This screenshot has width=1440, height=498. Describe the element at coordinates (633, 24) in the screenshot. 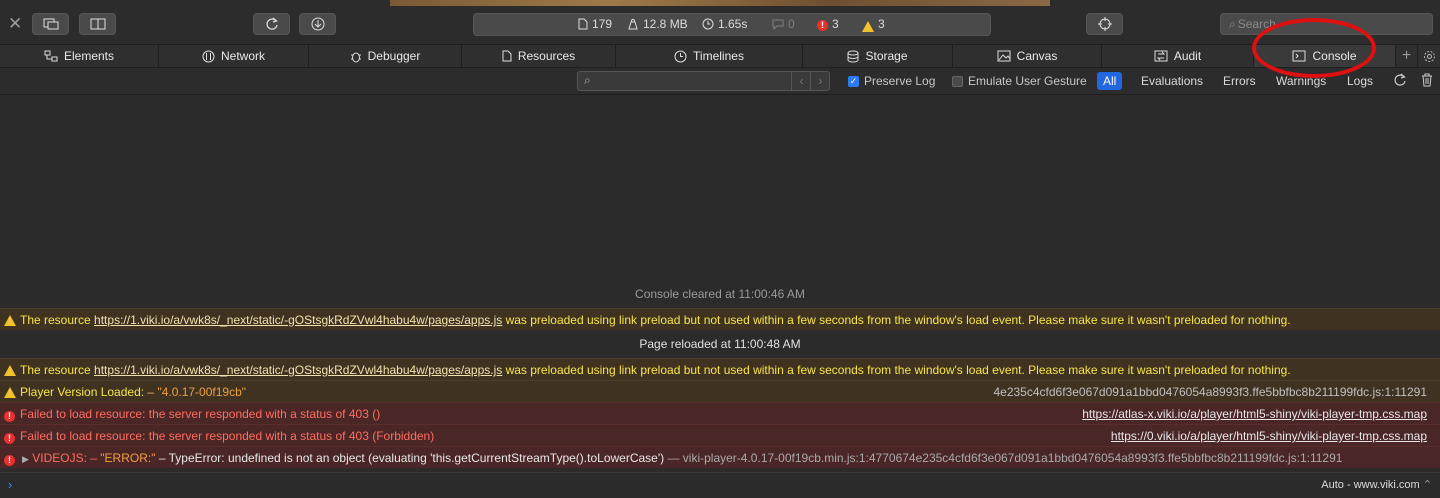

I see `weight-icon` at that location.